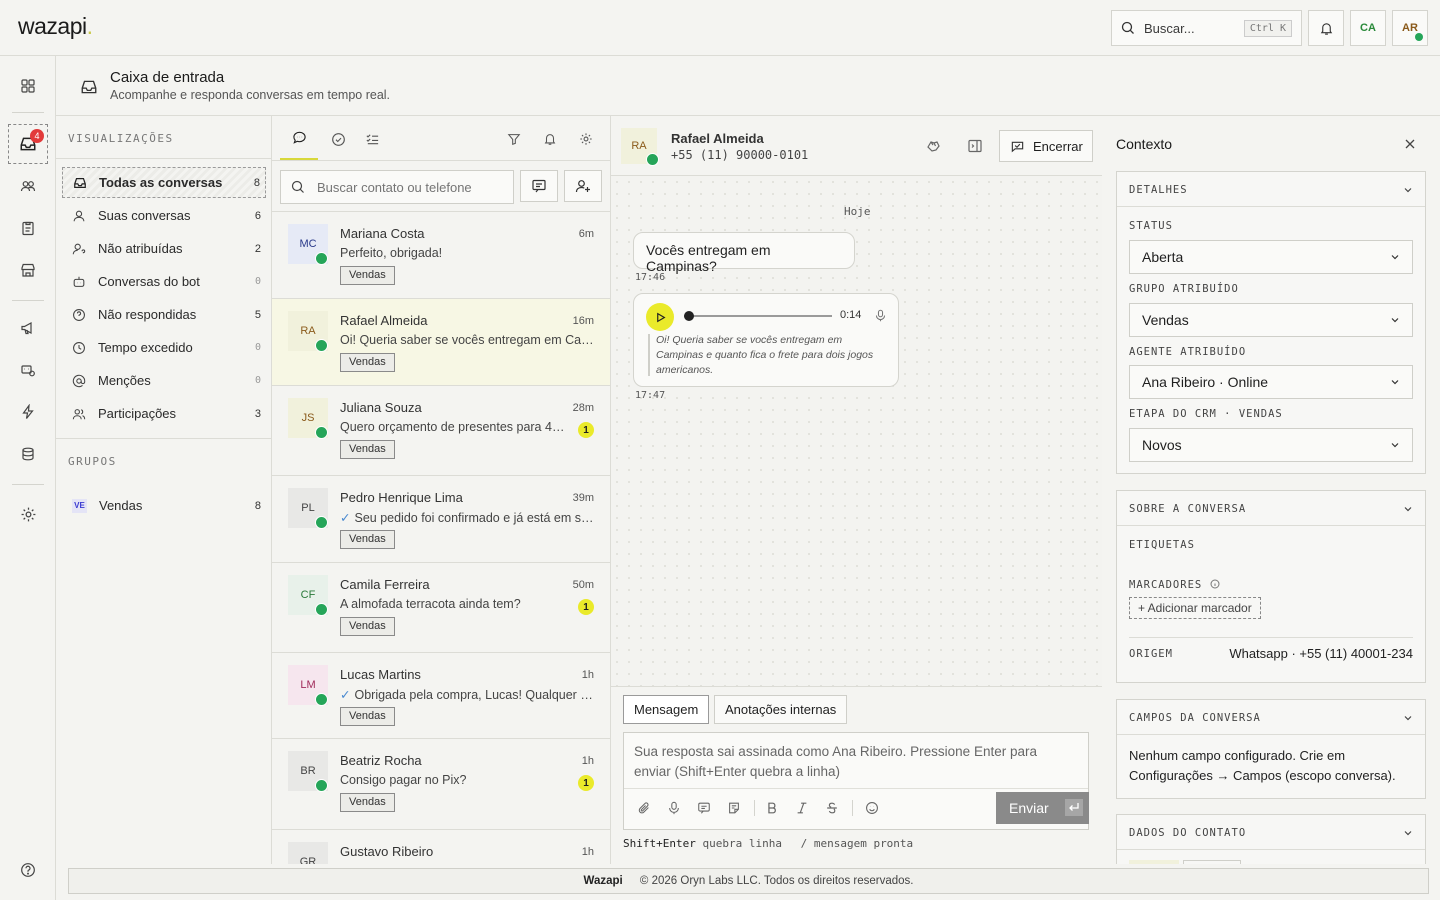 The image size is (1440, 900). What do you see at coordinates (802, 808) in the screenshot?
I see `italic-icon` at bounding box center [802, 808].